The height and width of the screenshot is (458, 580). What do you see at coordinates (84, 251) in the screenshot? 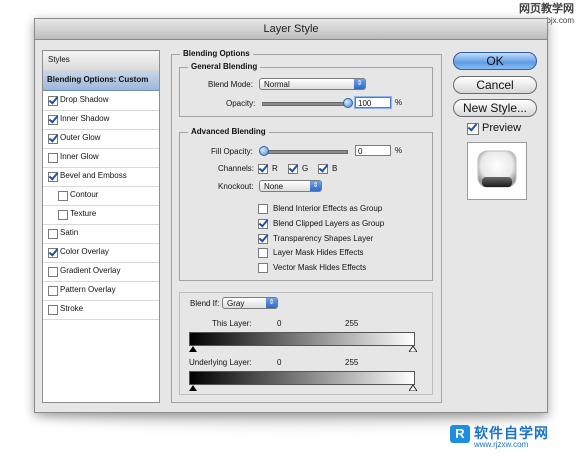
I see `sidebar-item-label: Color Overlay` at bounding box center [84, 251].